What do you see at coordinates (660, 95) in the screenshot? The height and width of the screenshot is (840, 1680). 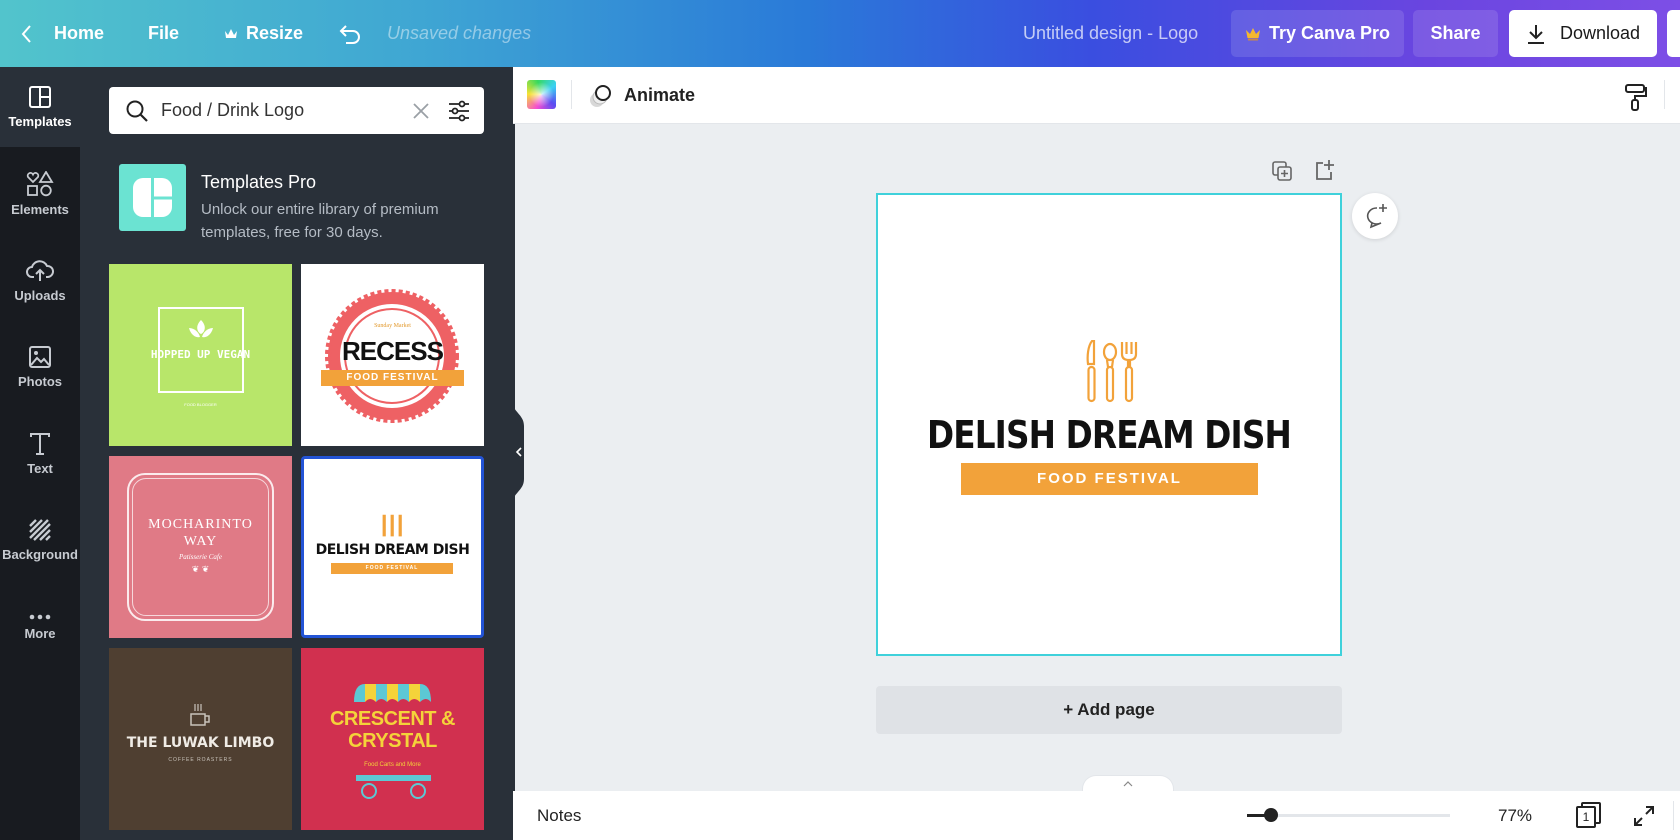 I see `animate-label: Animate` at bounding box center [660, 95].